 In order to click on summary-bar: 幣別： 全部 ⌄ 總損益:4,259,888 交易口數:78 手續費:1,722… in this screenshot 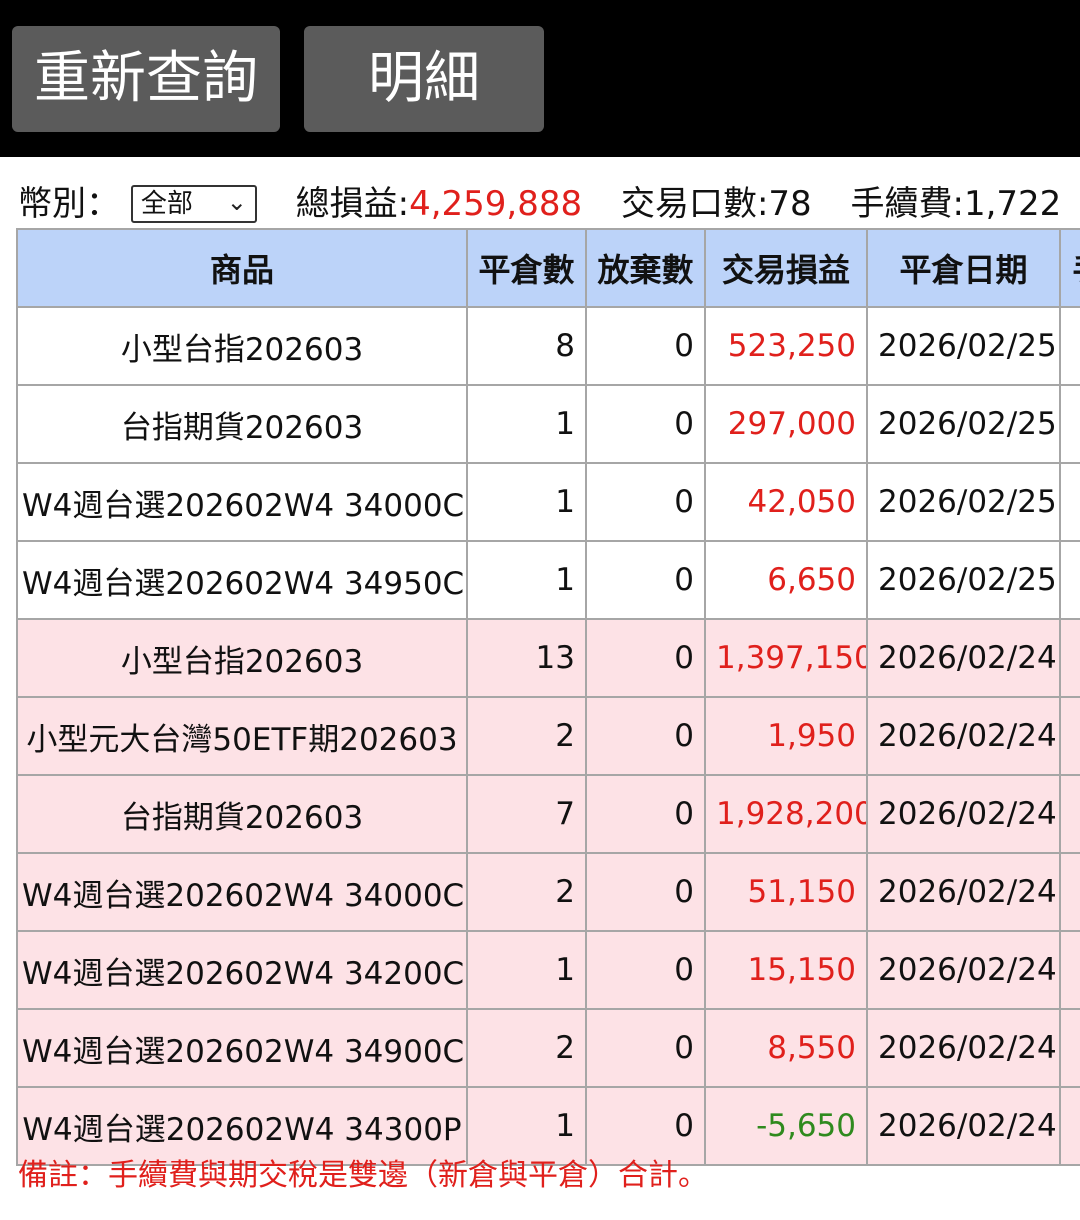, I will do `click(549, 202)`.